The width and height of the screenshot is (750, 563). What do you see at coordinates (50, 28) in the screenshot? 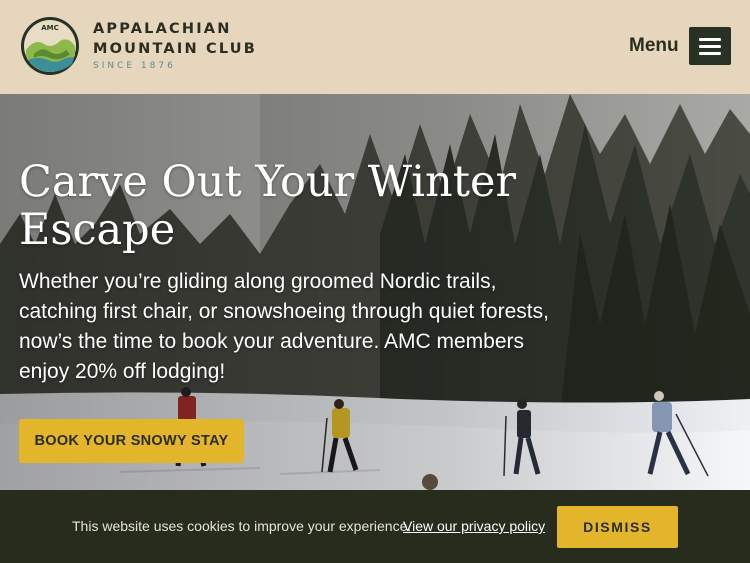
I see `svg-text: AMC` at bounding box center [50, 28].